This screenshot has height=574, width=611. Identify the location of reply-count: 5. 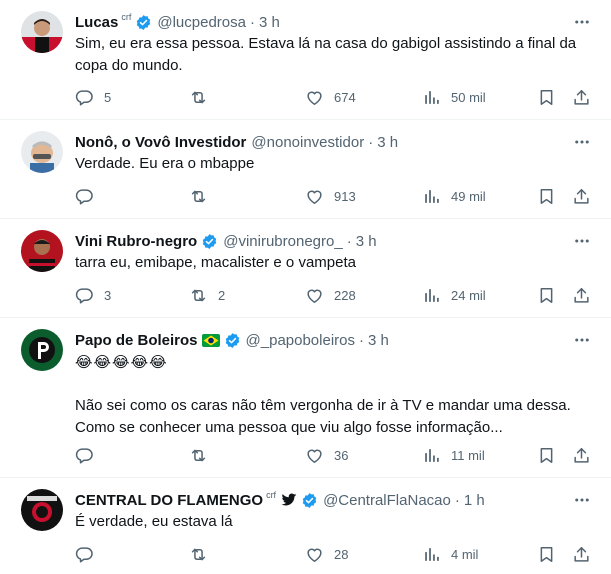
(108, 97).